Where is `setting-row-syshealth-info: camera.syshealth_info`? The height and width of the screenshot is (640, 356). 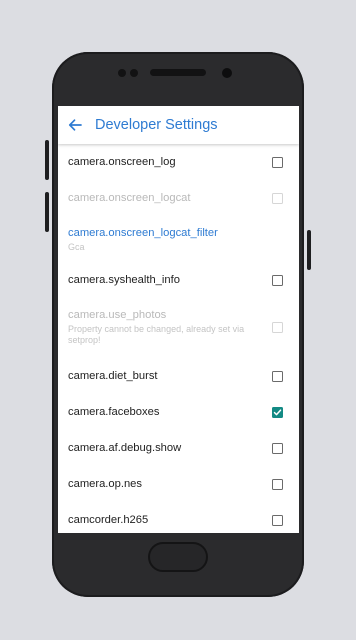
setting-row-syshealth-info: camera.syshealth_info is located at coordinates (178, 280).